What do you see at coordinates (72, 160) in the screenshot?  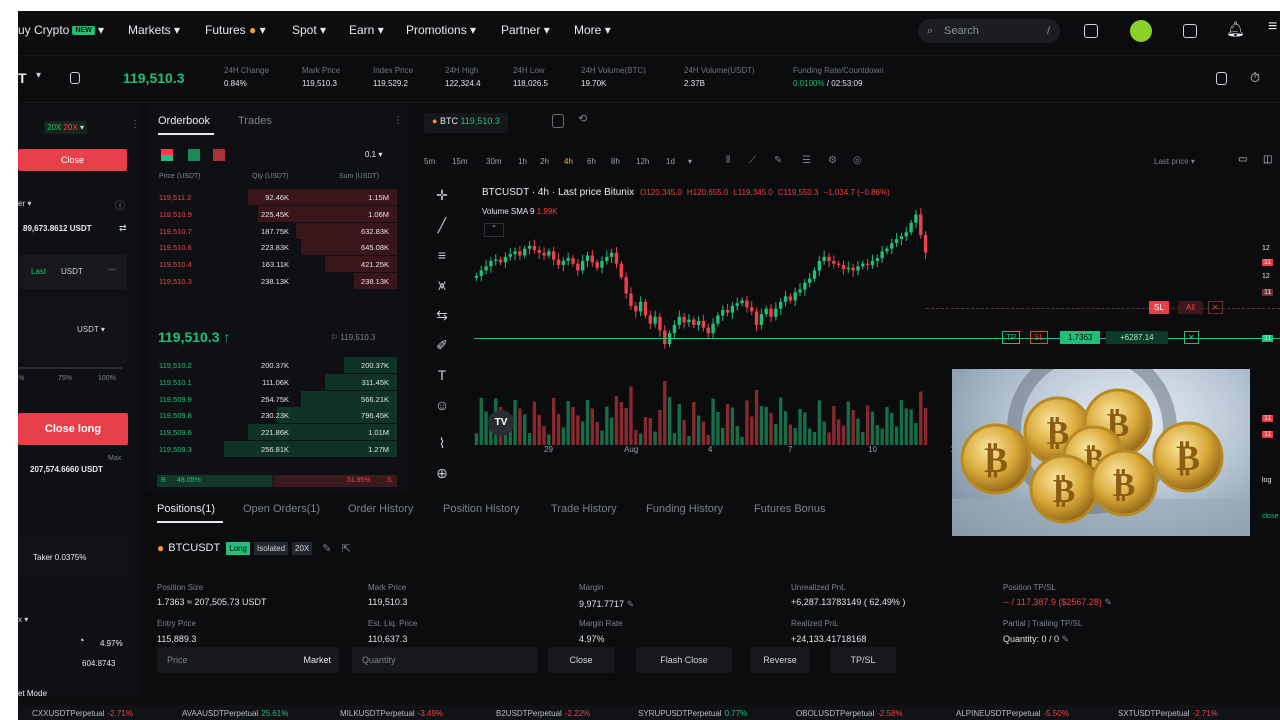 I see `close-tab-button: Close` at bounding box center [72, 160].